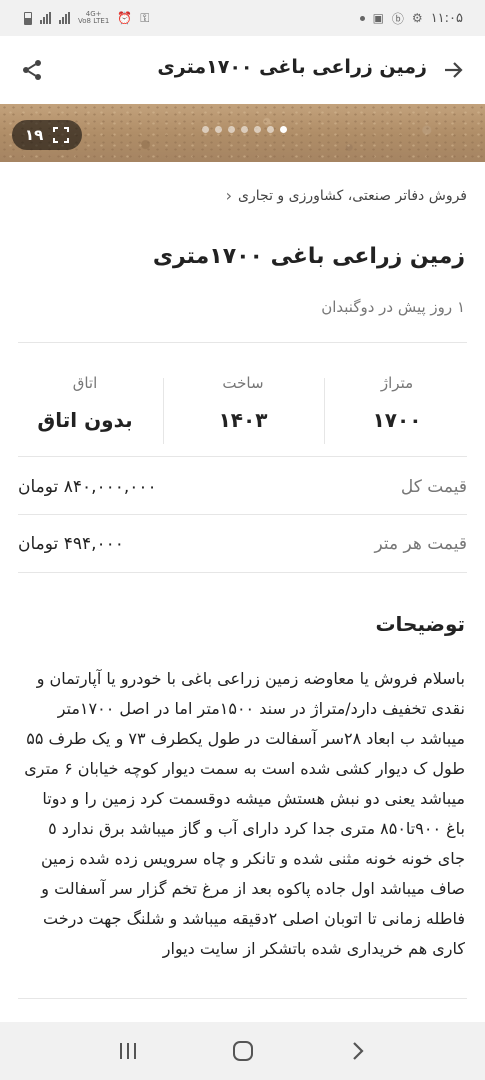  I want to click on spec-year-label: ساخت, so click(243, 383).